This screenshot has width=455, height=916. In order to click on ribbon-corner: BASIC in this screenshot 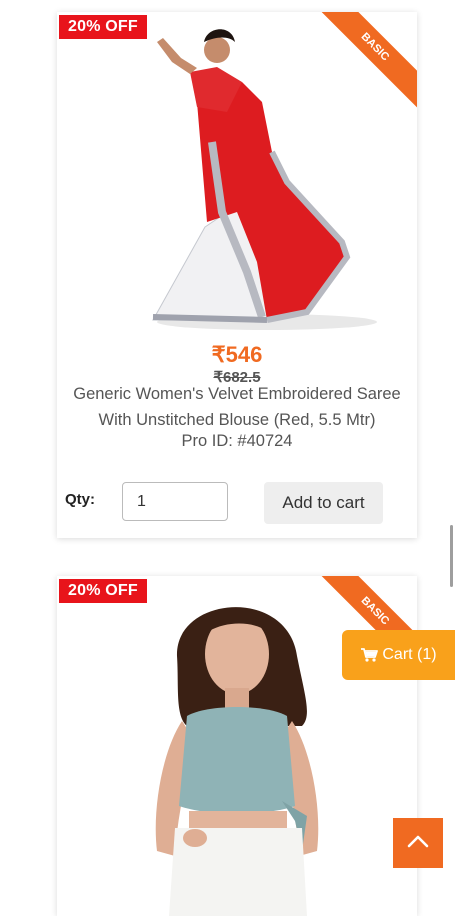, I will do `click(362, 67)`.